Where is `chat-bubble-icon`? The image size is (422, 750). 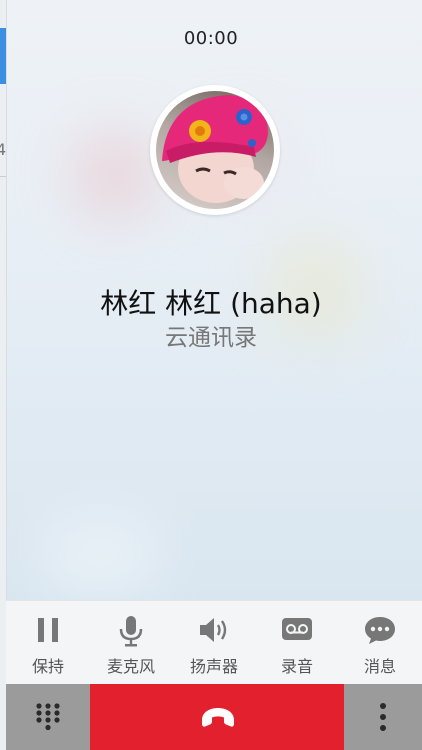 chat-bubble-icon is located at coordinates (380, 630).